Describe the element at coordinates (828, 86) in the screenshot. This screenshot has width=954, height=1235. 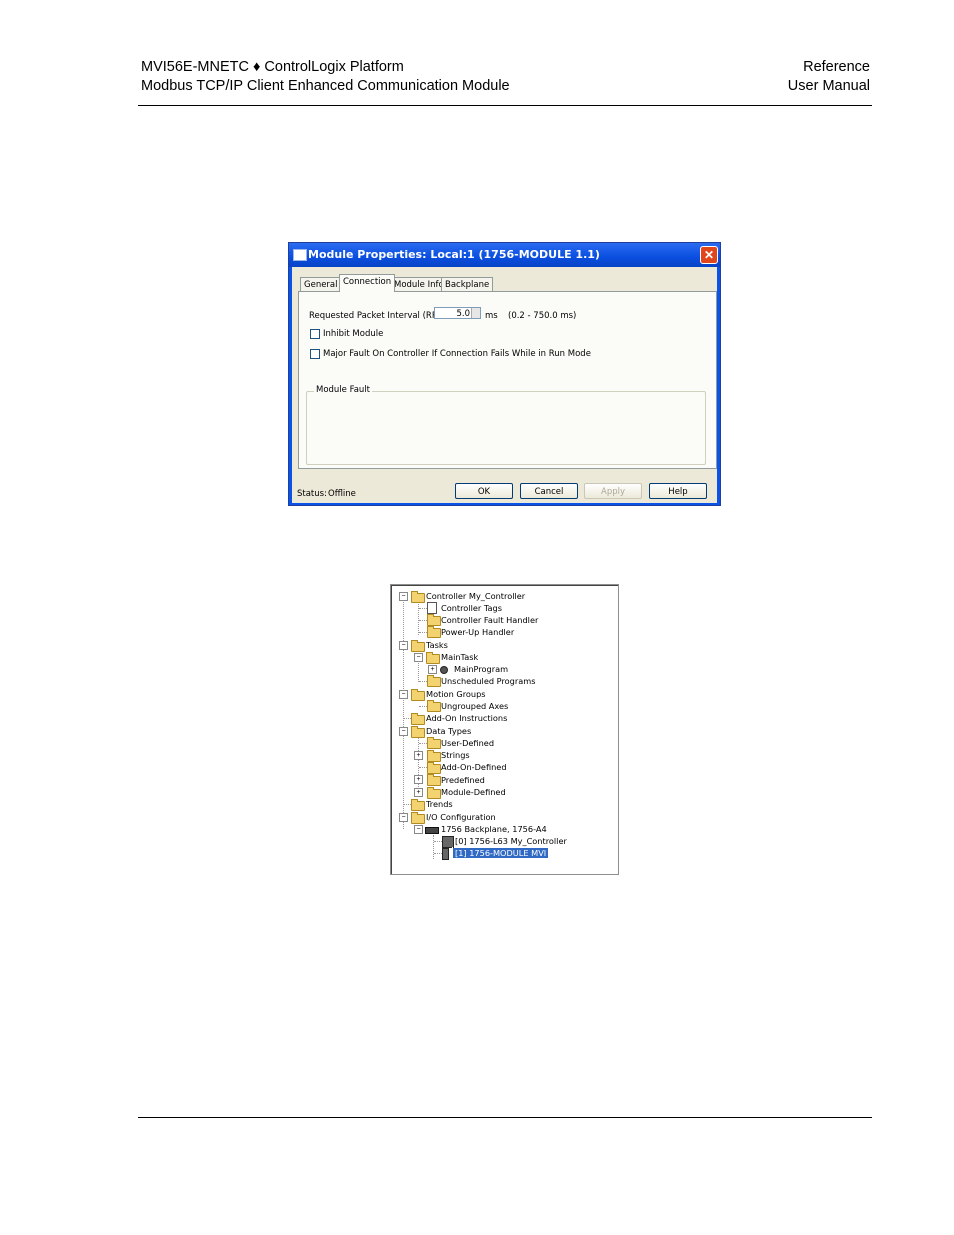
I see `header-doc-type: User Manual` at that location.